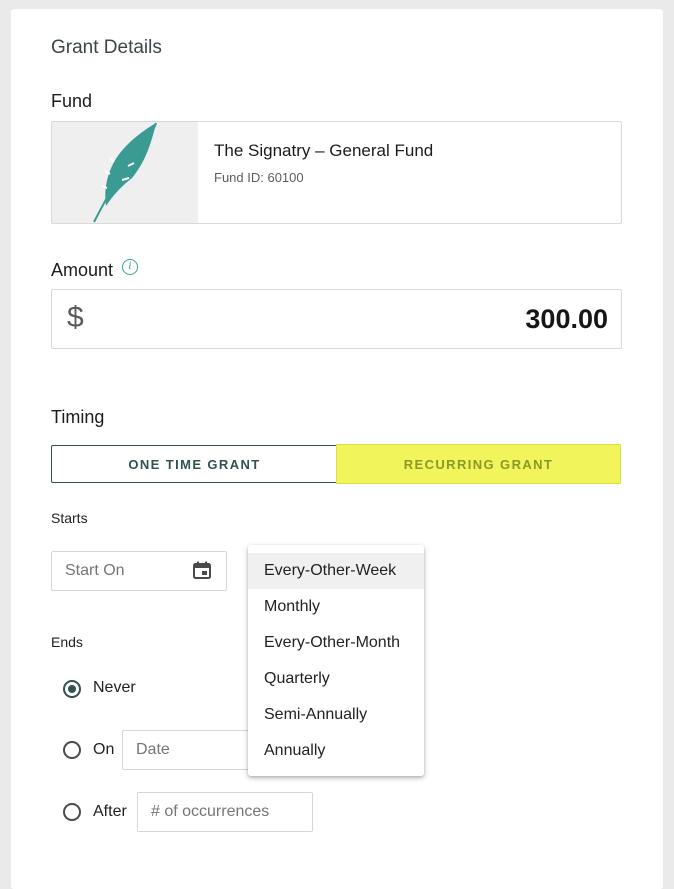 The height and width of the screenshot is (889, 674). What do you see at coordinates (336, 571) in the screenshot?
I see `frequency-option: Every-Other-Week` at bounding box center [336, 571].